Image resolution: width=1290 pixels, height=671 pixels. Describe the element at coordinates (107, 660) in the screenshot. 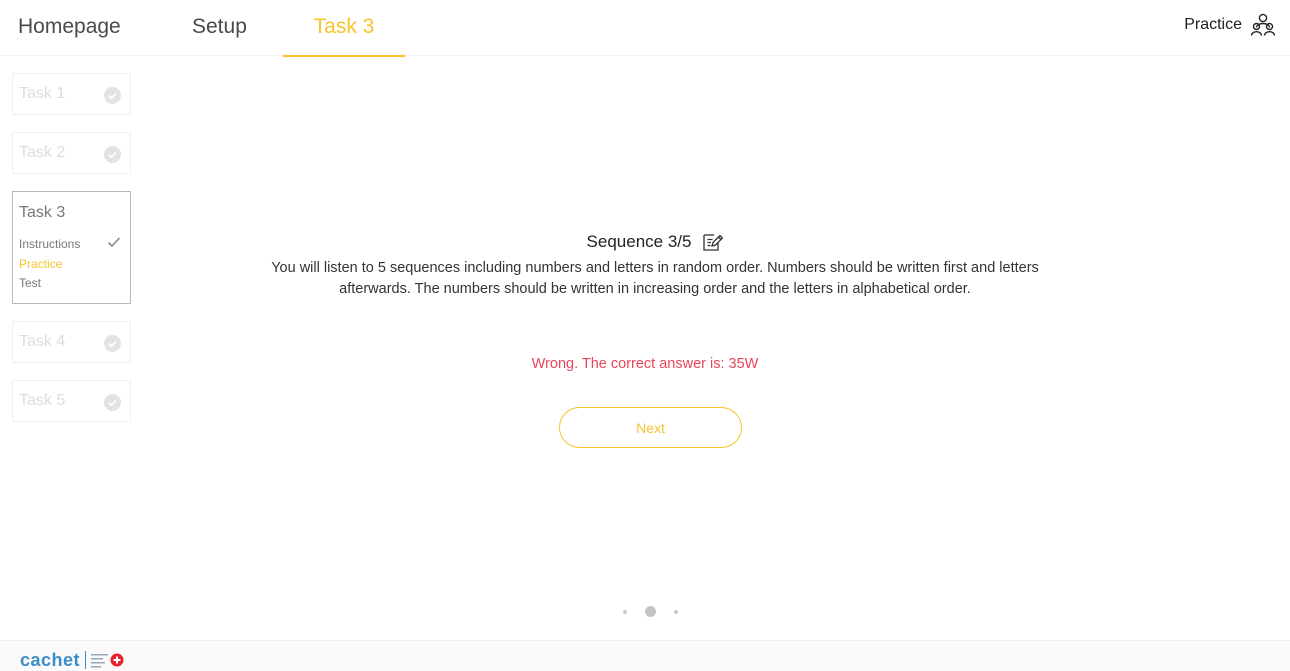

I see `partner-logo-icon` at that location.